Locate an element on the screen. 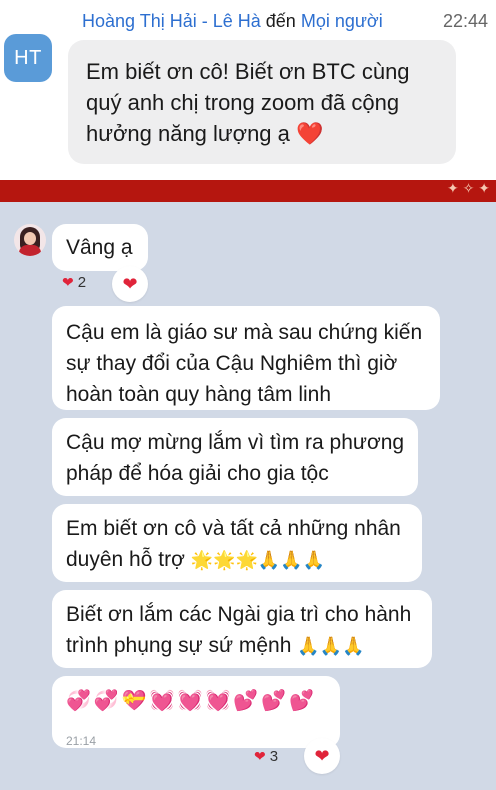 Image resolution: width=496 pixels, height=790 pixels. chat-message: 💞💞💝💓💓💓💕💕💕 21:14 is located at coordinates (196, 712).